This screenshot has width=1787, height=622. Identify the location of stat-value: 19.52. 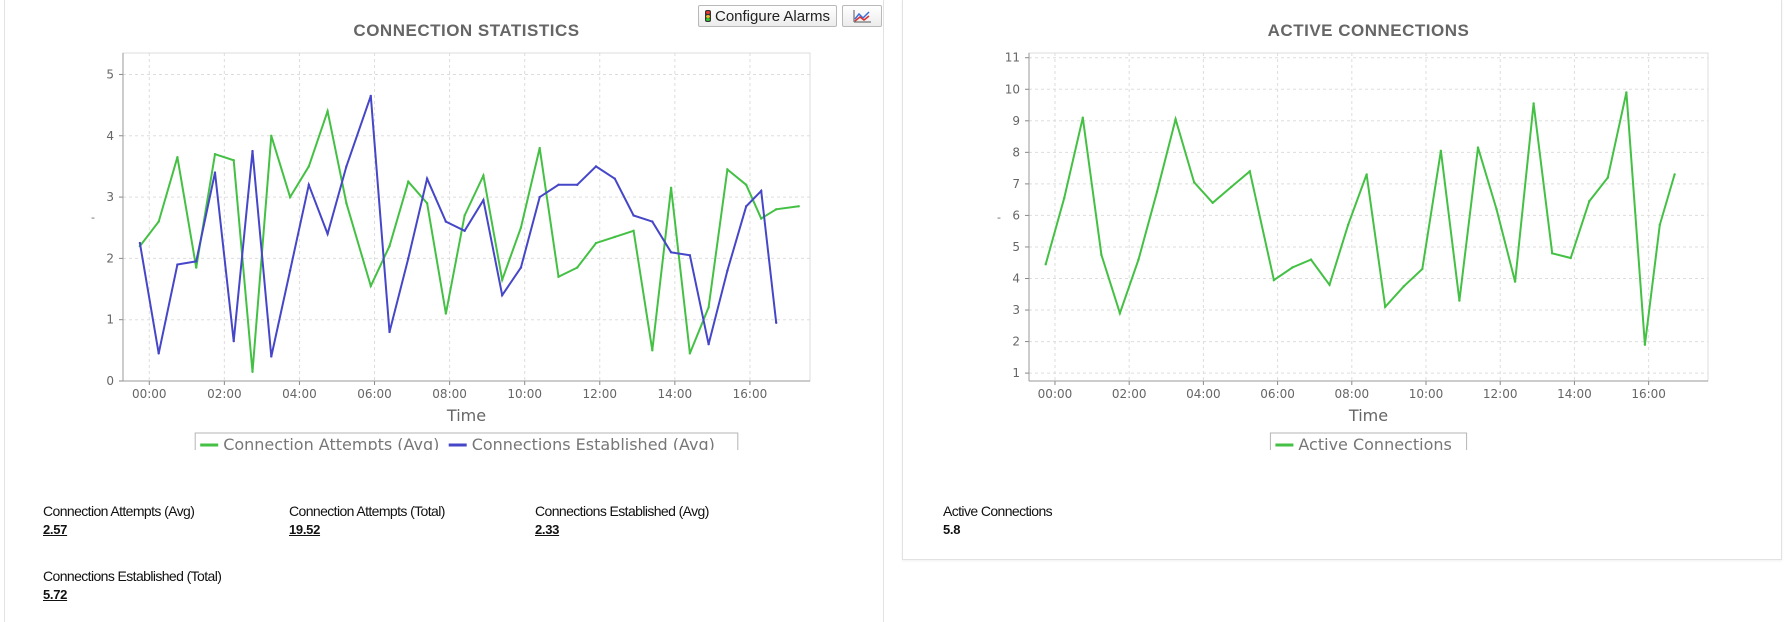
(367, 529).